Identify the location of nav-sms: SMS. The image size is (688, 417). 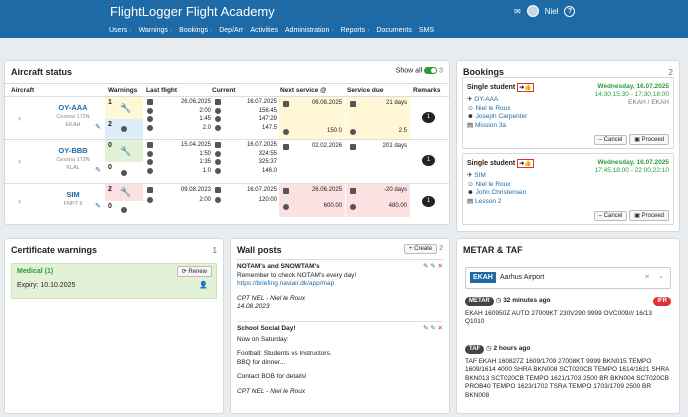
(426, 30).